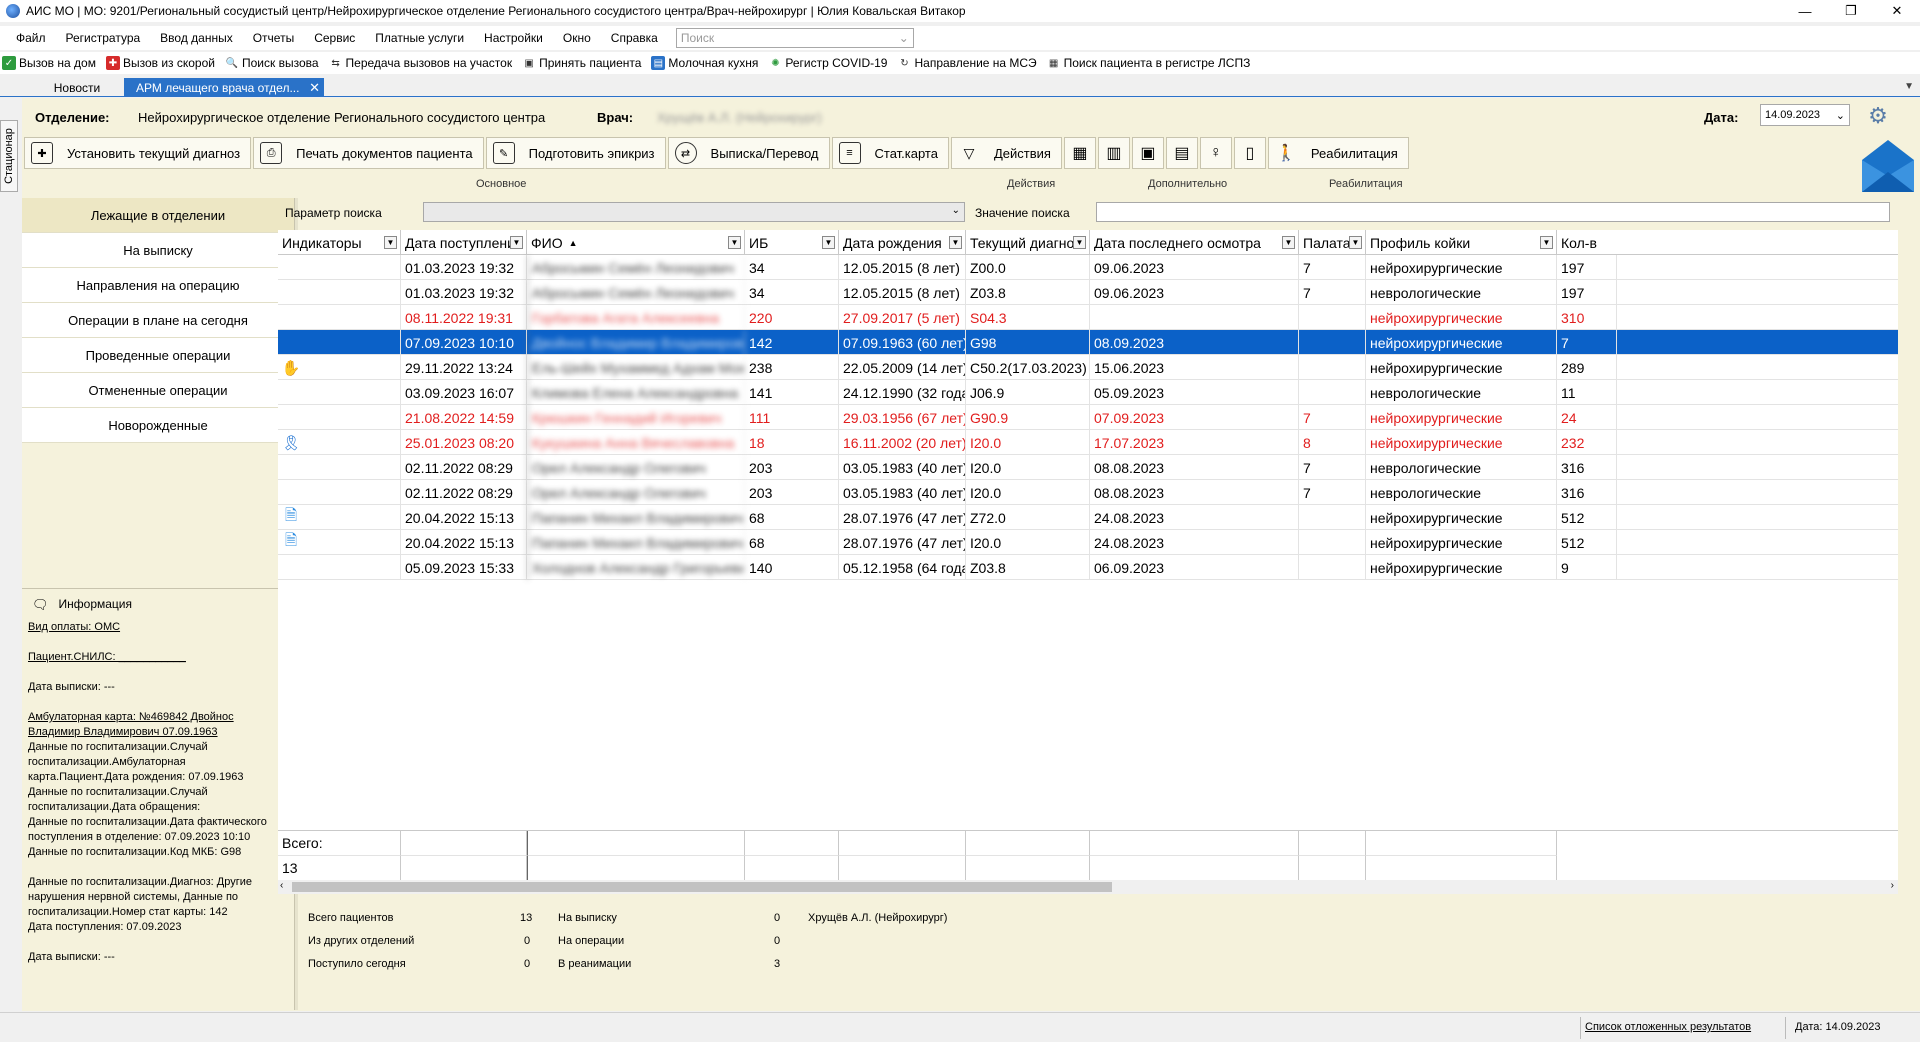 Image resolution: width=1920 pixels, height=1042 pixels. Describe the element at coordinates (196, 38) in the screenshot. I see `menu-data-entry: Ввод данных` at that location.